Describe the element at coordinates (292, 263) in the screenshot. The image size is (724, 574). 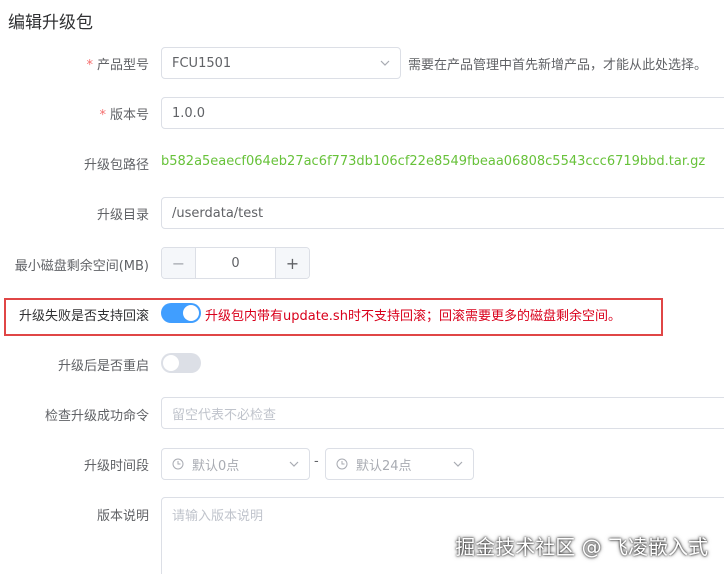
I see `increment-button: +` at that location.